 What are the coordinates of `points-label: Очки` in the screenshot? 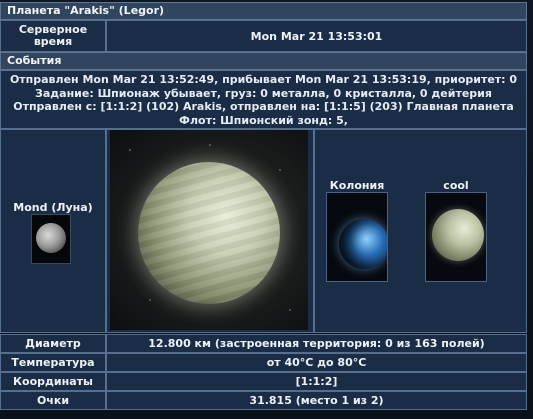 It's located at (53, 400).